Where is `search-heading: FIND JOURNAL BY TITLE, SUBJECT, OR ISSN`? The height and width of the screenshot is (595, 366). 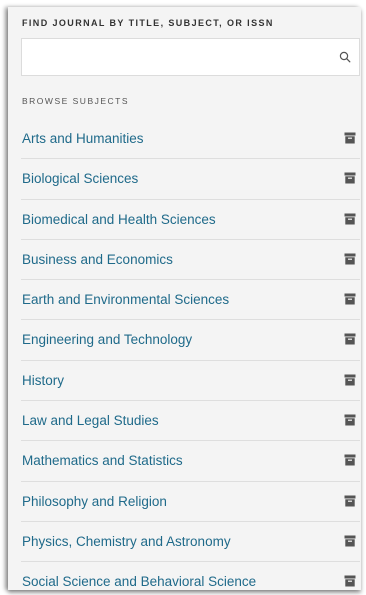
search-heading: FIND JOURNAL BY TITLE, SUBJECT, OR ISSN is located at coordinates (148, 23).